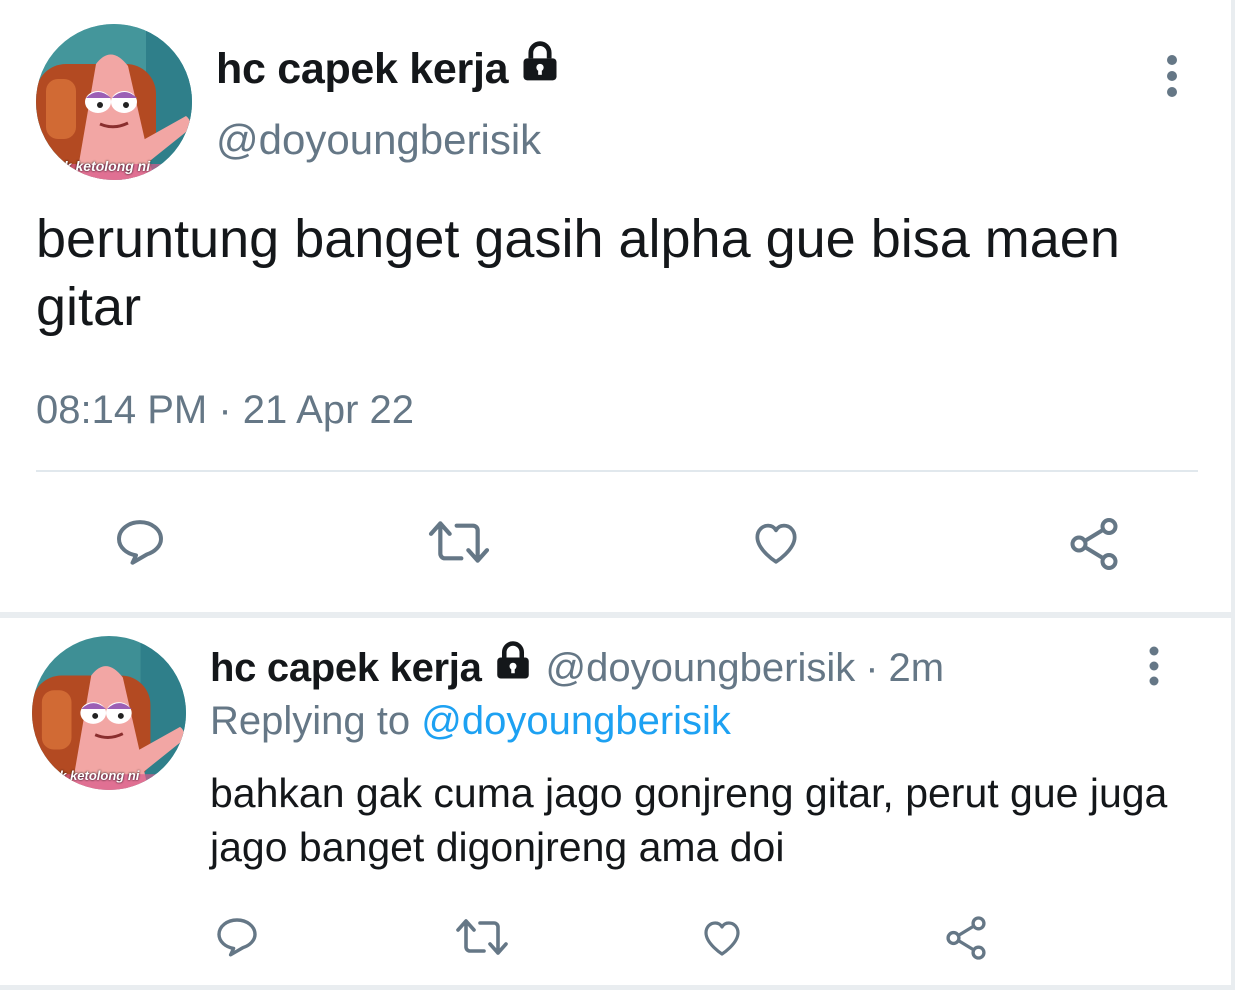 This screenshot has height=990, width=1235. What do you see at coordinates (617, 615) in the screenshot?
I see `section-divider` at bounding box center [617, 615].